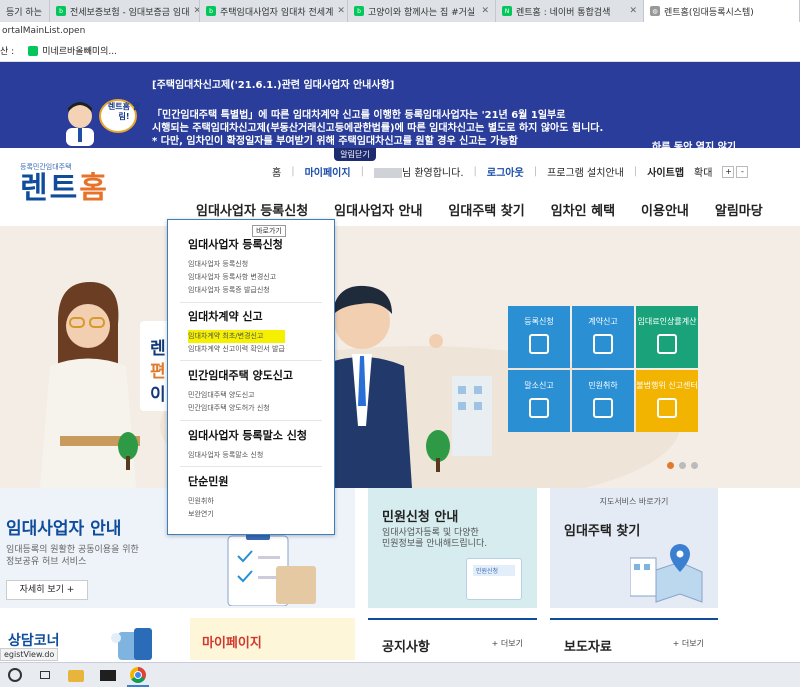 The image size is (800, 687). I want to click on section-desc: 임대등록의 원활한 공동이용을 위한 정보공유 허브 서비스, so click(72, 556).